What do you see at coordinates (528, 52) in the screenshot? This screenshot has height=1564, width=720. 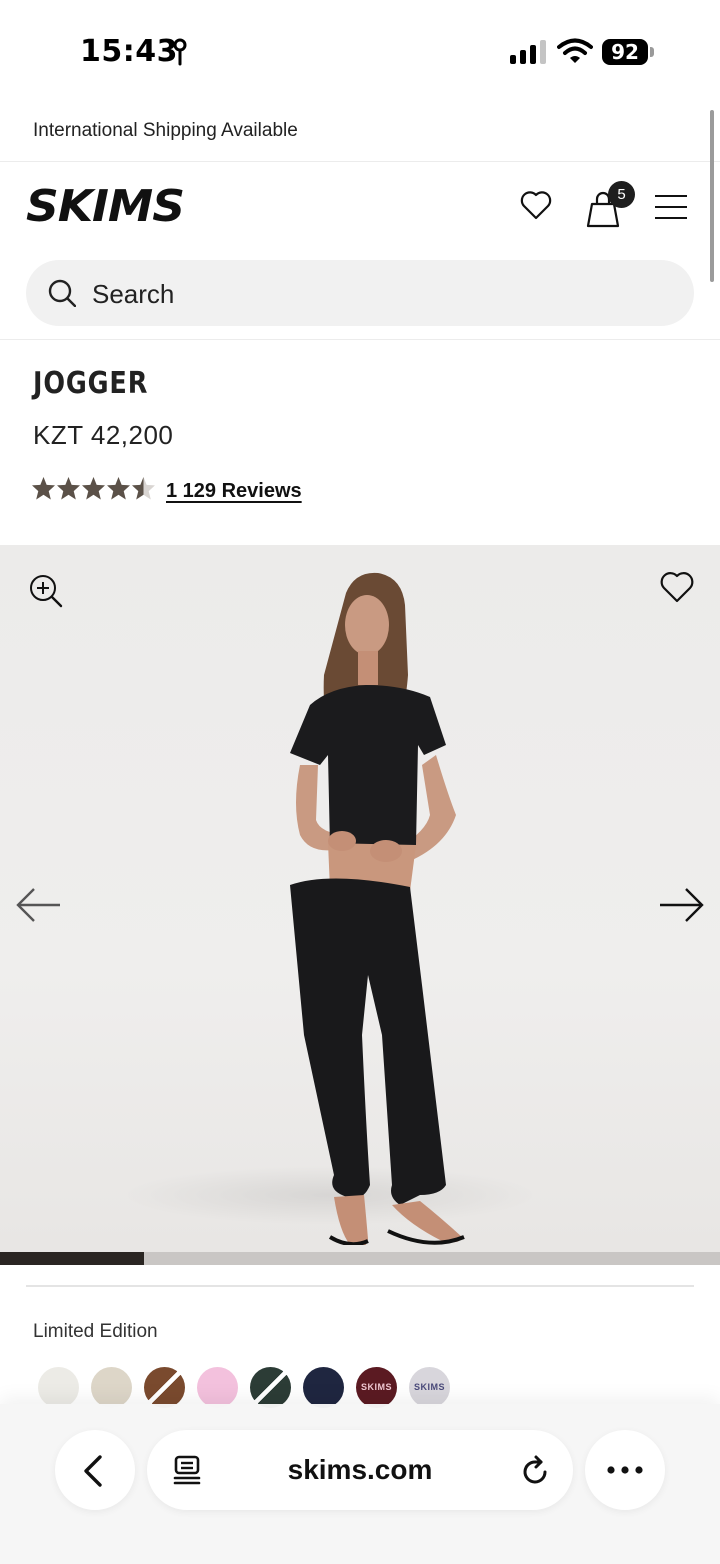 I see `signal-icon` at bounding box center [528, 52].